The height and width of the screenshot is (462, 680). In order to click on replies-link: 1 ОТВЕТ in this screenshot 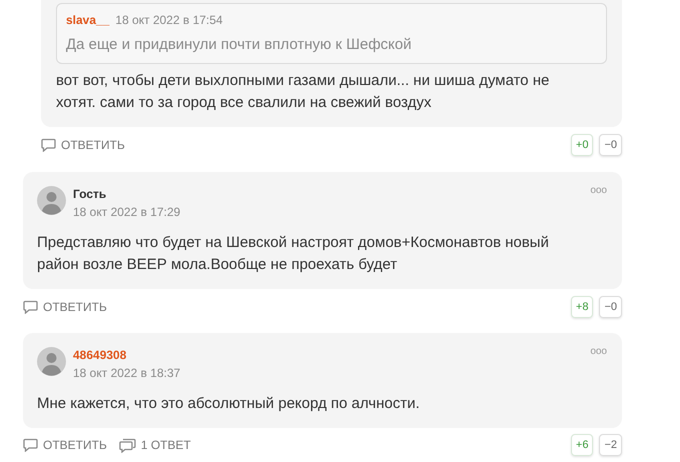, I will do `click(154, 445)`.